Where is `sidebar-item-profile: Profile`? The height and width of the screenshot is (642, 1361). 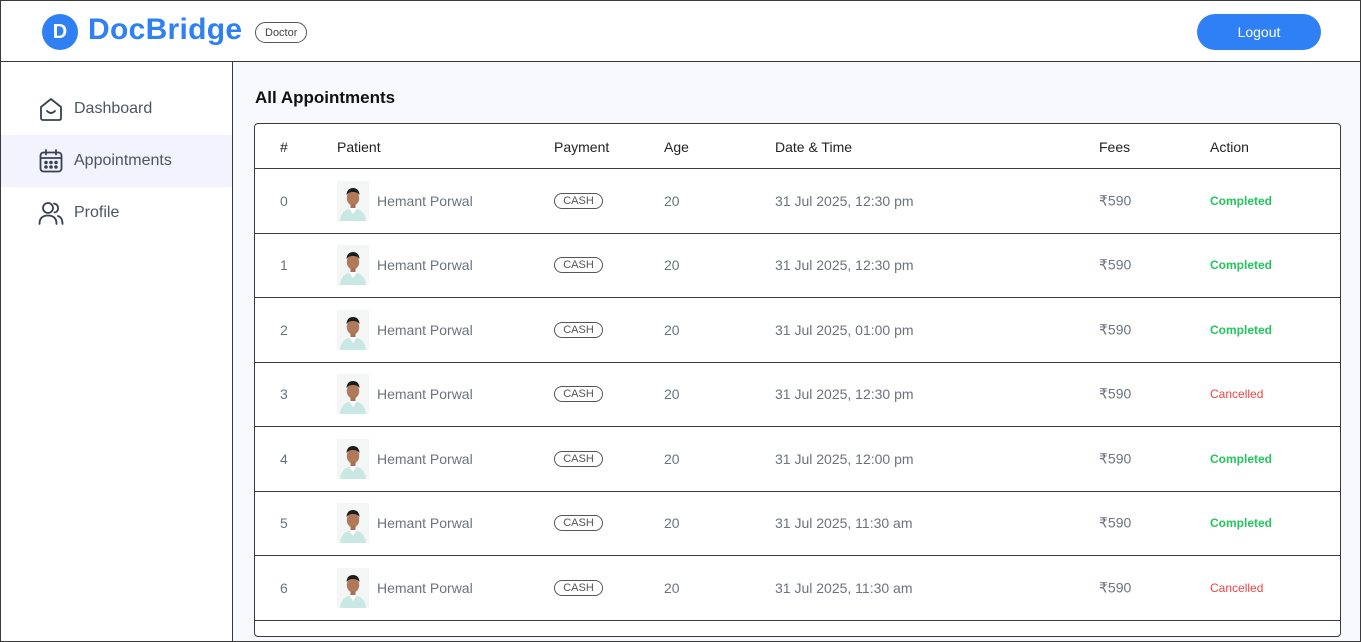 sidebar-item-profile: Profile is located at coordinates (116, 213).